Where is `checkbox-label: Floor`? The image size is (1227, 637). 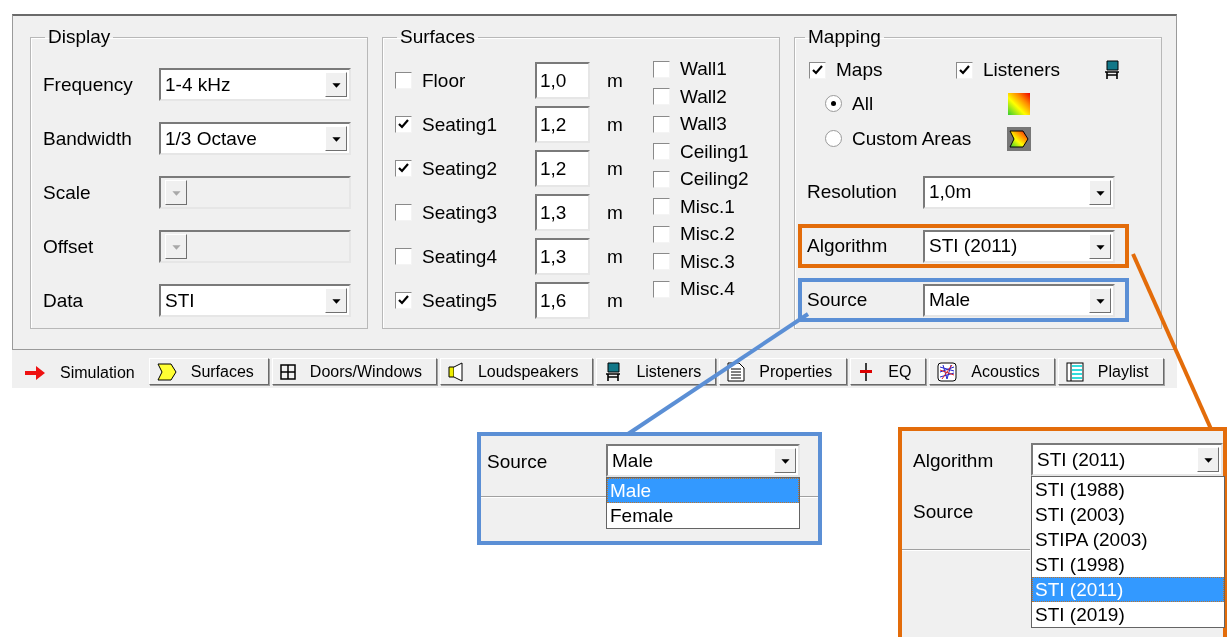
checkbox-label: Floor is located at coordinates (444, 80).